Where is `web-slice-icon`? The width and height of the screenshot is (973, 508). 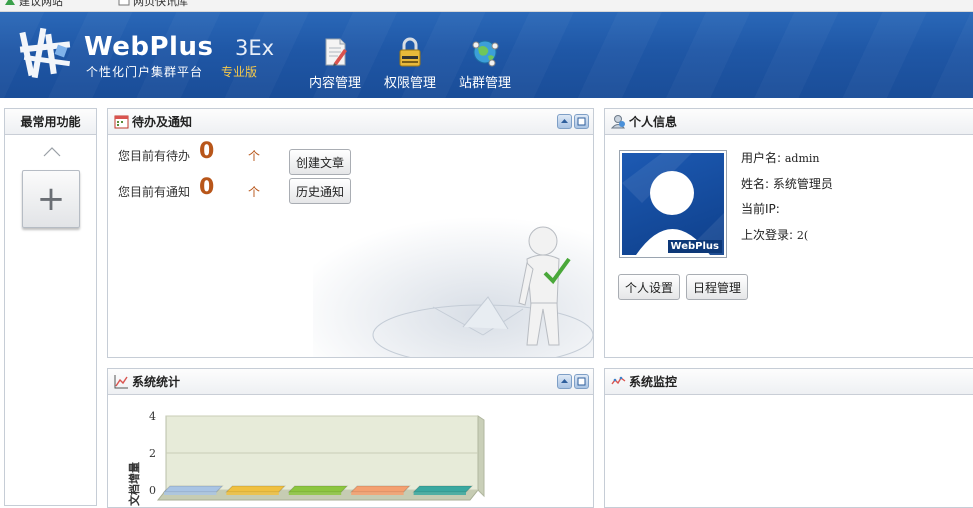
web-slice-icon is located at coordinates (124, 3).